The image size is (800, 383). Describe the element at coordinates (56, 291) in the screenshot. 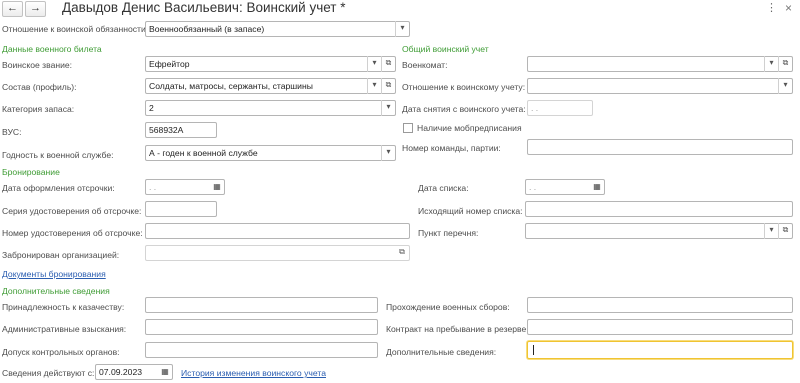

I see `additional-heading: Дополнительные сведения` at that location.